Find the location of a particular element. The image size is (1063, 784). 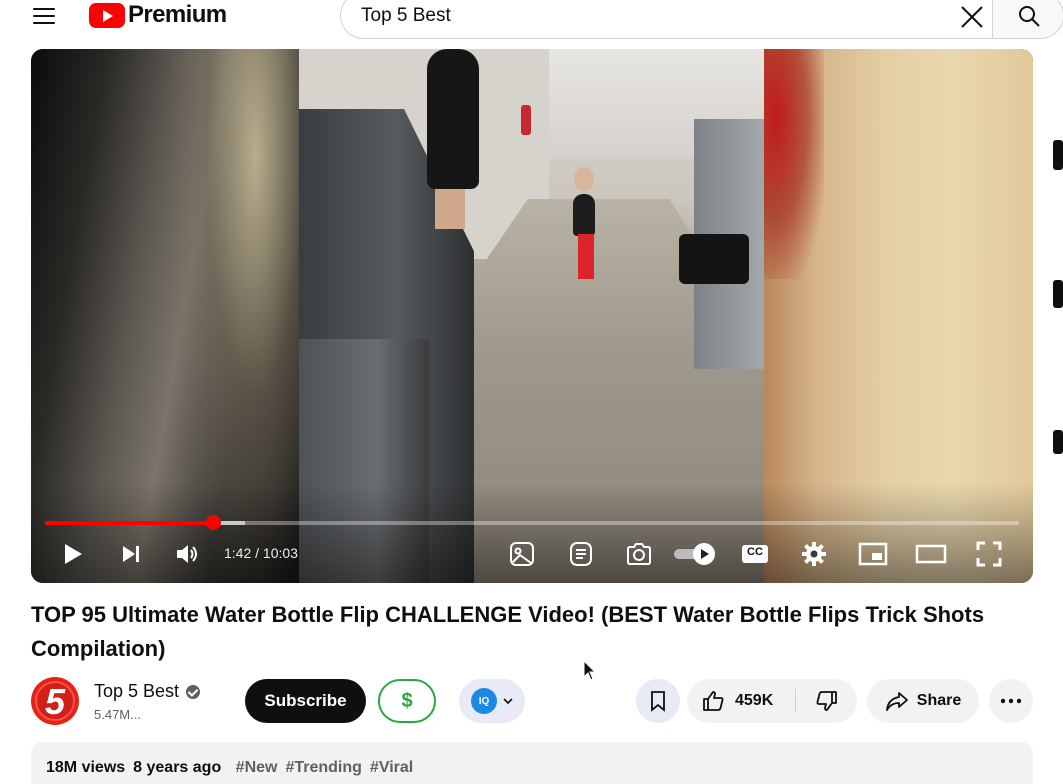

volume-button is located at coordinates (188, 554).